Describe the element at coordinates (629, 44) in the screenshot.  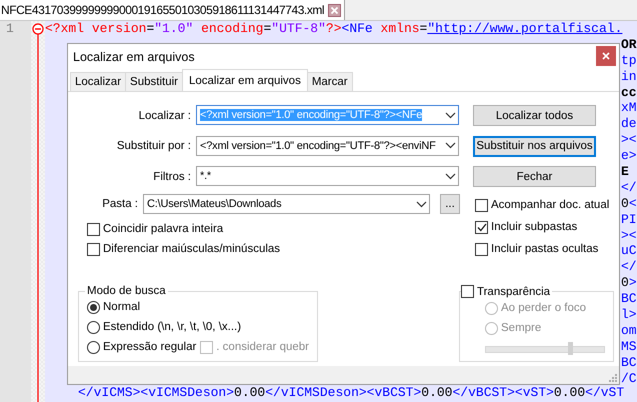
I see `code-line: OR` at that location.